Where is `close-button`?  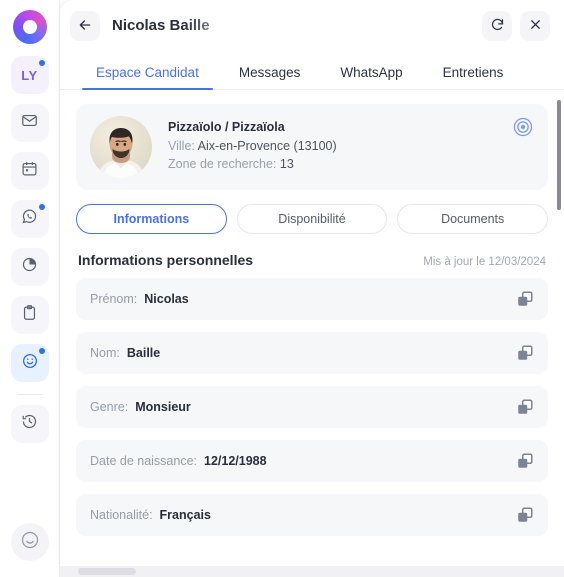 close-button is located at coordinates (535, 26).